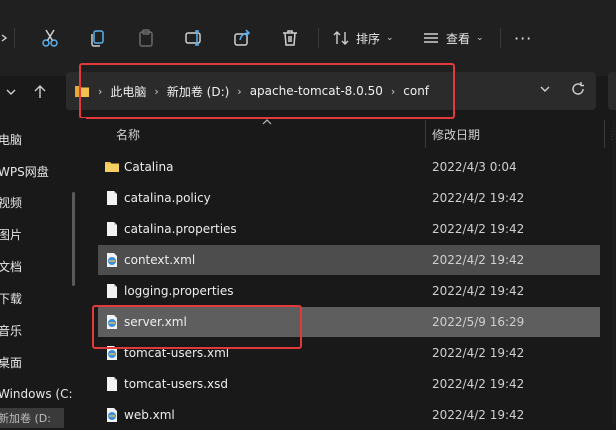 This screenshot has width=616, height=430. What do you see at coordinates (357, 353) in the screenshot?
I see `file-row-tomcat-users-xml: tomcat-users.xml 2022/4/2 19:42 H` at bounding box center [357, 353].